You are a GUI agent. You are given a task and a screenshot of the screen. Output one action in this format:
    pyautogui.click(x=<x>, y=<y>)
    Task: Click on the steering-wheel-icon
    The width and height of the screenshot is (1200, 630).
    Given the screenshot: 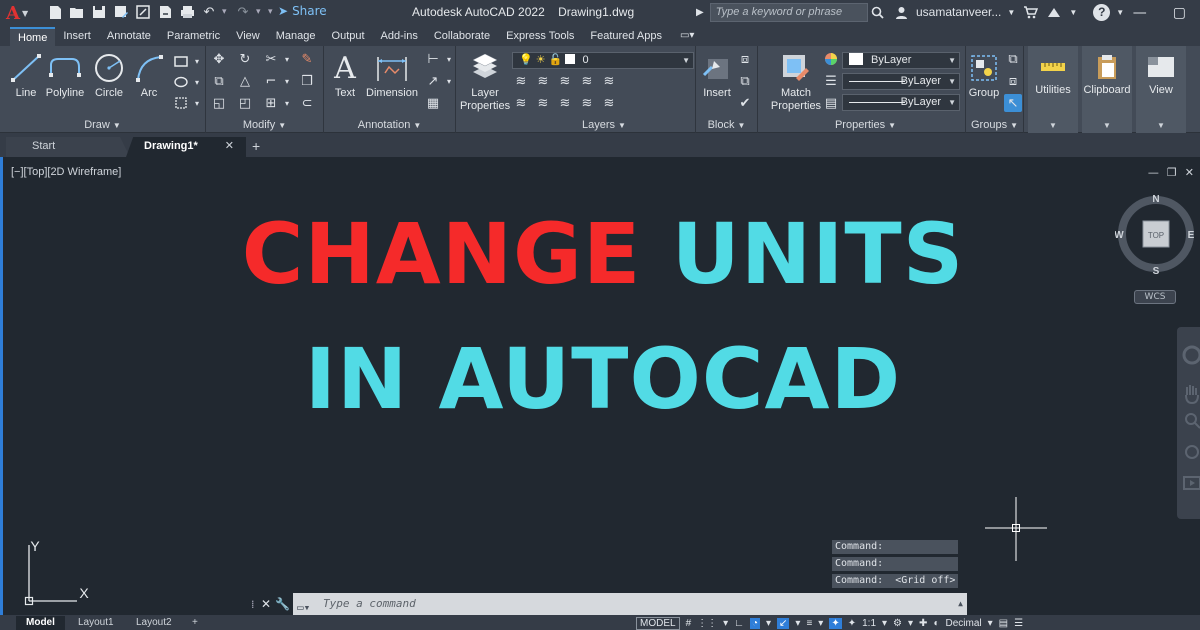 What is the action you would take?
    pyautogui.click(x=1191, y=355)
    